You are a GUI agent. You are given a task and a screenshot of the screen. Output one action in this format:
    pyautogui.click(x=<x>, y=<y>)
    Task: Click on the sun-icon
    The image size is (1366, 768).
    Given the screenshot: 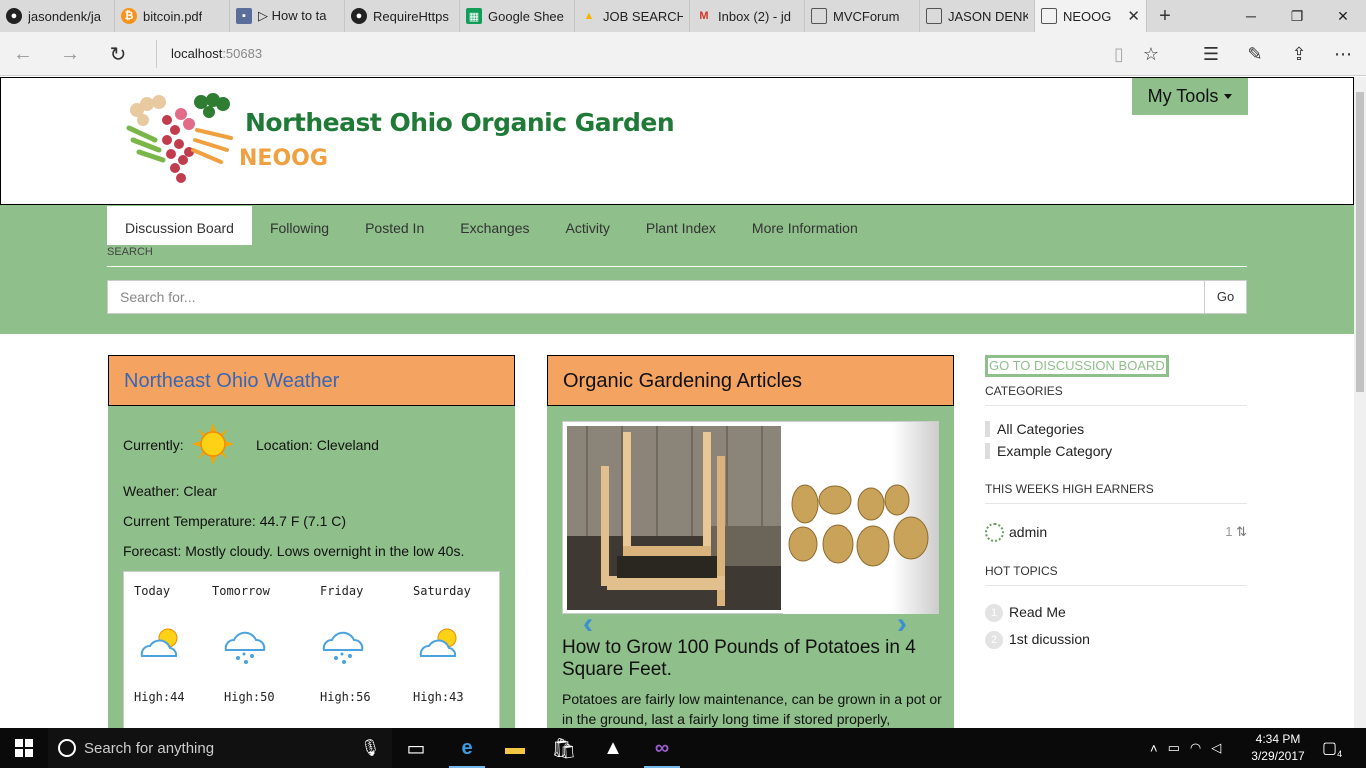 What is the action you would take?
    pyautogui.click(x=213, y=444)
    